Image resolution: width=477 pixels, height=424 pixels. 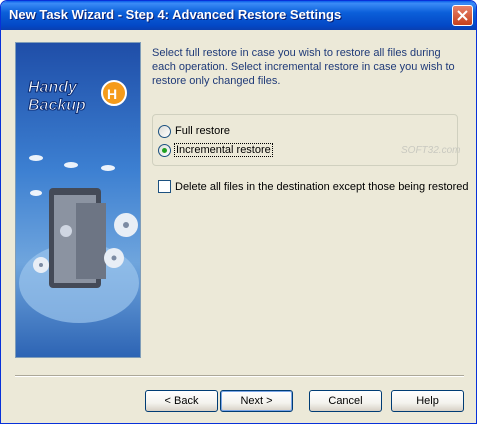 I want to click on back-button: < Back, so click(x=181, y=401).